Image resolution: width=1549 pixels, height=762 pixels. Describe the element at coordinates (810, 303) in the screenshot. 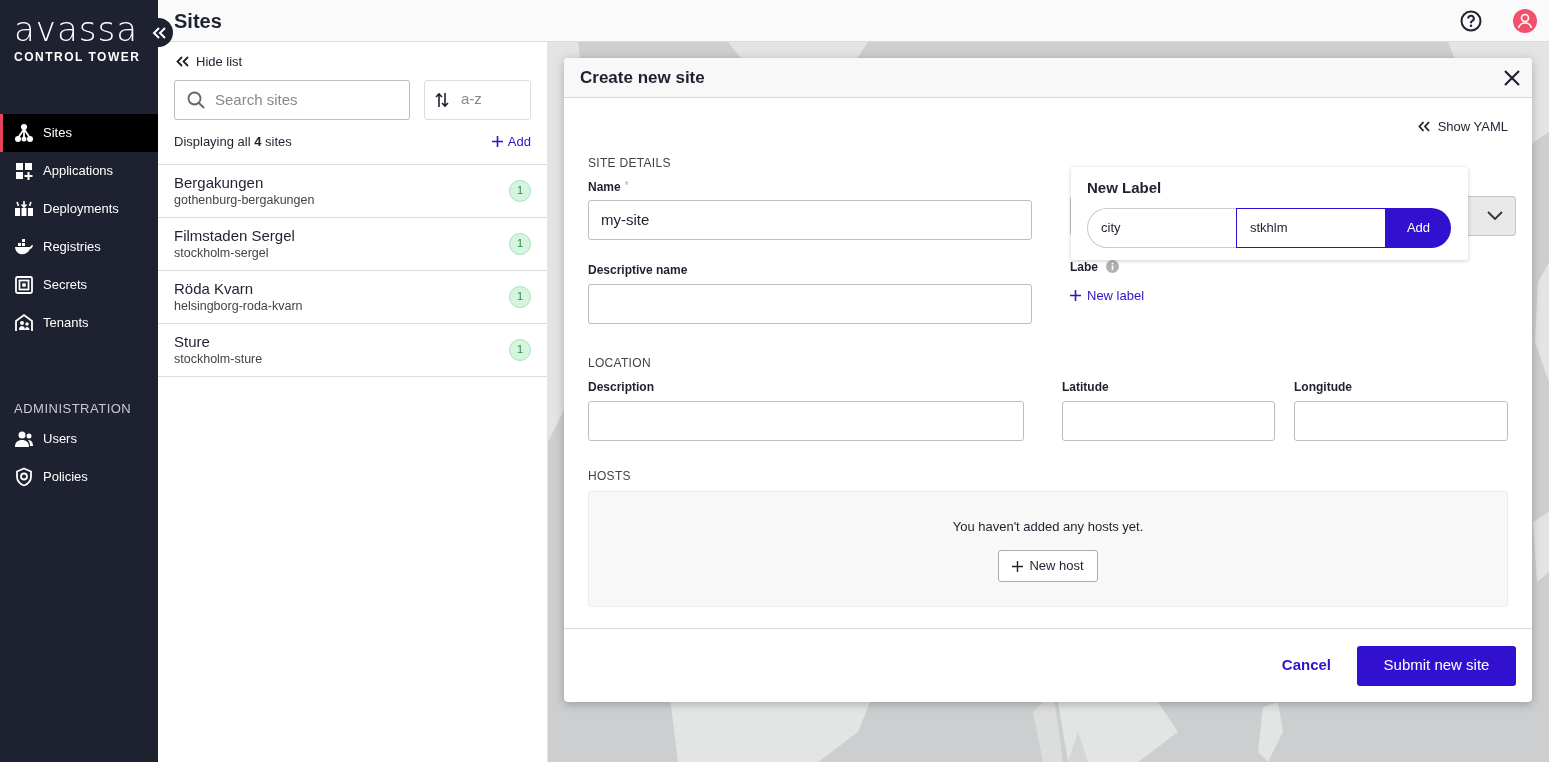

I see `descriptive-name-field` at that location.